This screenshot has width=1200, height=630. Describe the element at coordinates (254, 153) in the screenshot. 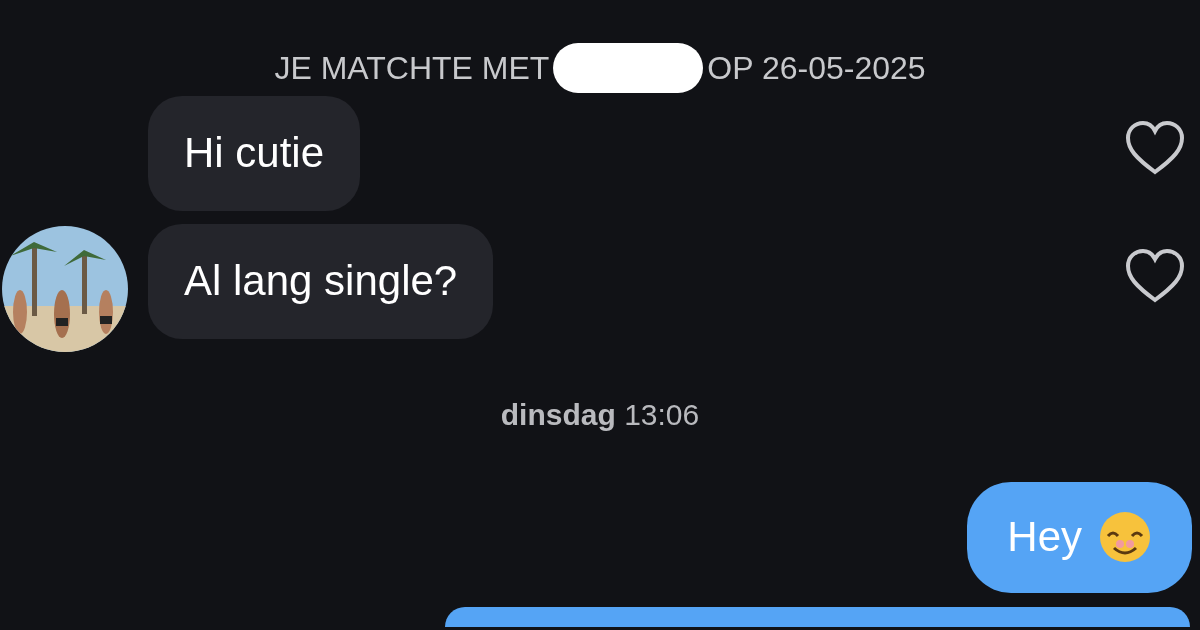

I see `message-bubble: Hi cutie` at that location.